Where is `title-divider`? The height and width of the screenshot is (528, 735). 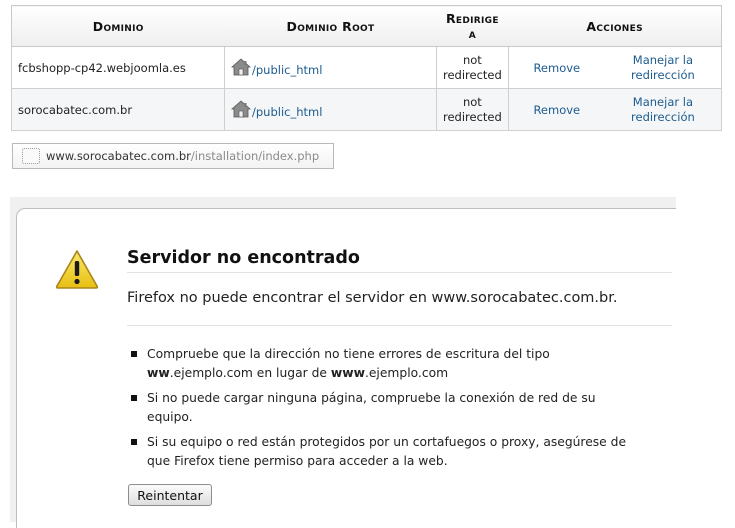
title-divider is located at coordinates (399, 272).